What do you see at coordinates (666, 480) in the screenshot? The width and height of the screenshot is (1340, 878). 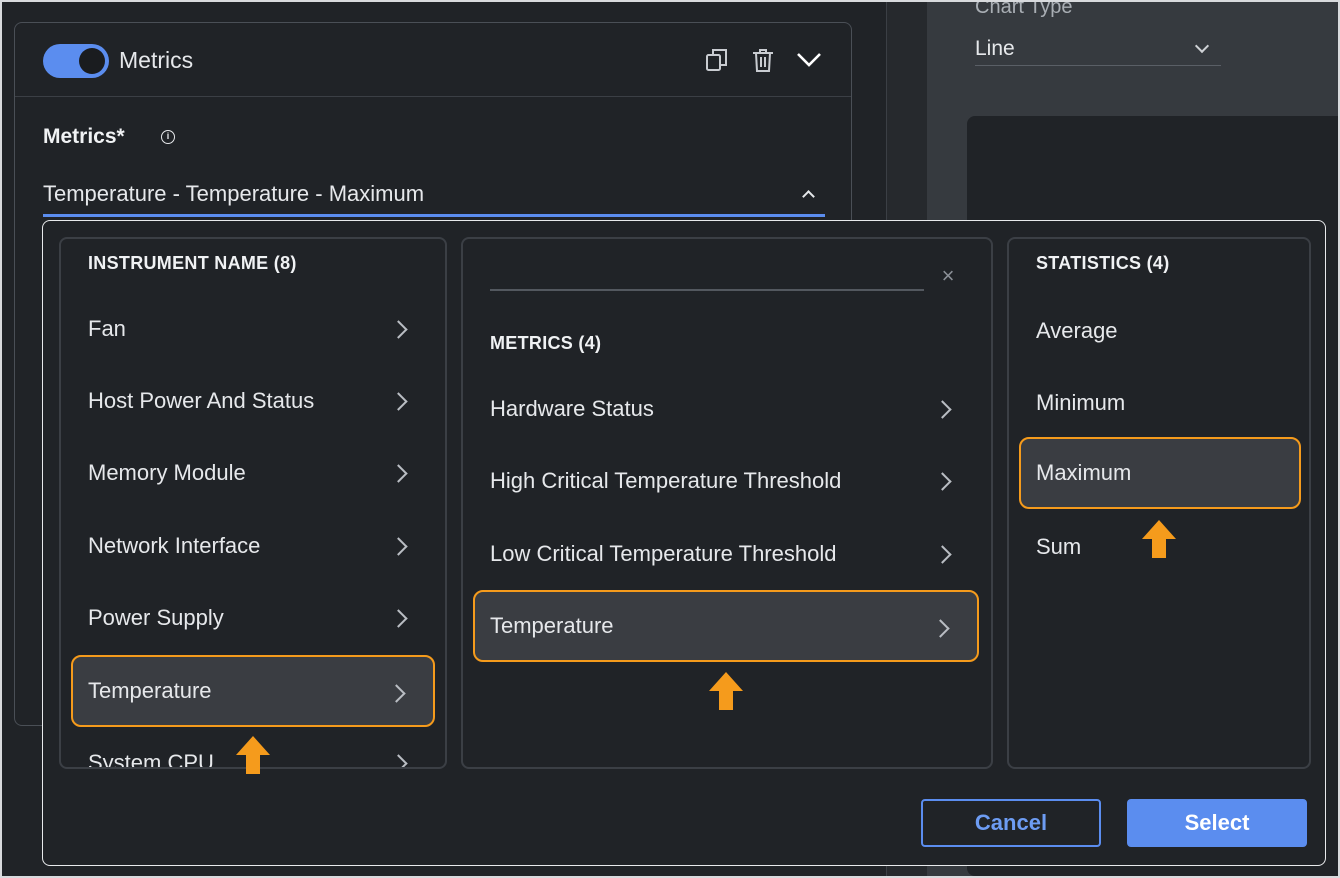 I see `list-item-label: High Critical Temperature Threshold` at bounding box center [666, 480].